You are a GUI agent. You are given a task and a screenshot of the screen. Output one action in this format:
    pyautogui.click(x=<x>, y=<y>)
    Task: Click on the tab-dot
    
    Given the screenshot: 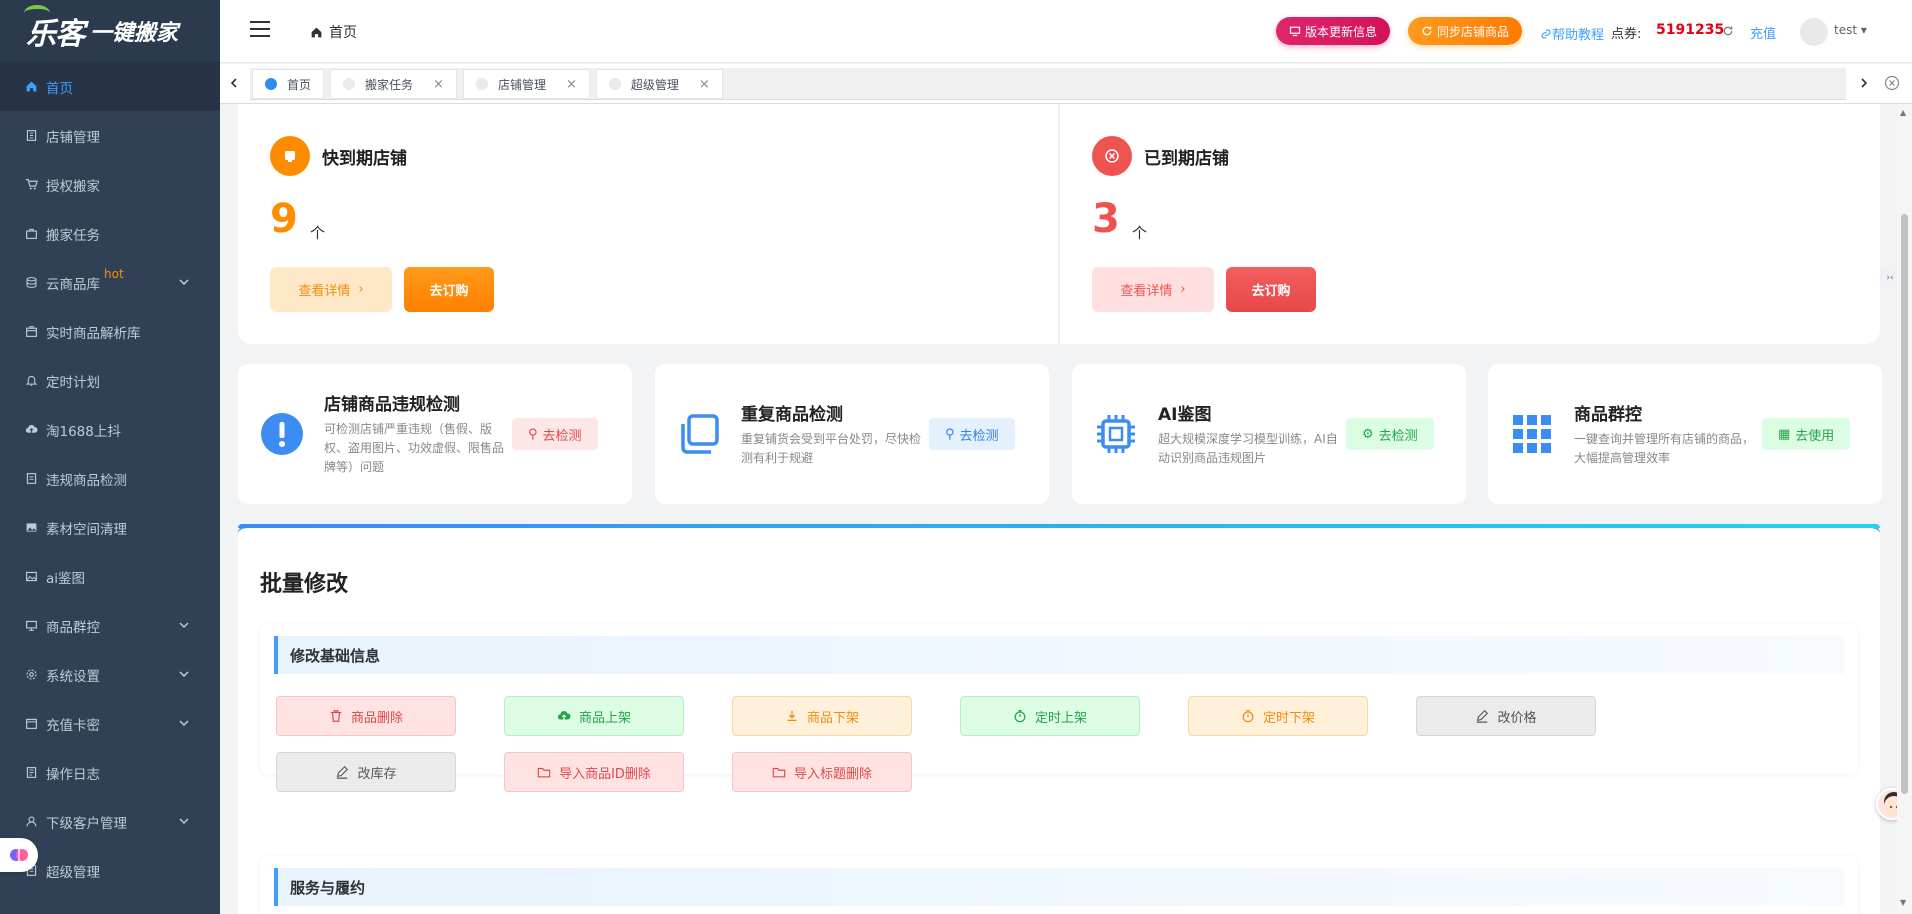 What is the action you would take?
    pyautogui.click(x=349, y=84)
    